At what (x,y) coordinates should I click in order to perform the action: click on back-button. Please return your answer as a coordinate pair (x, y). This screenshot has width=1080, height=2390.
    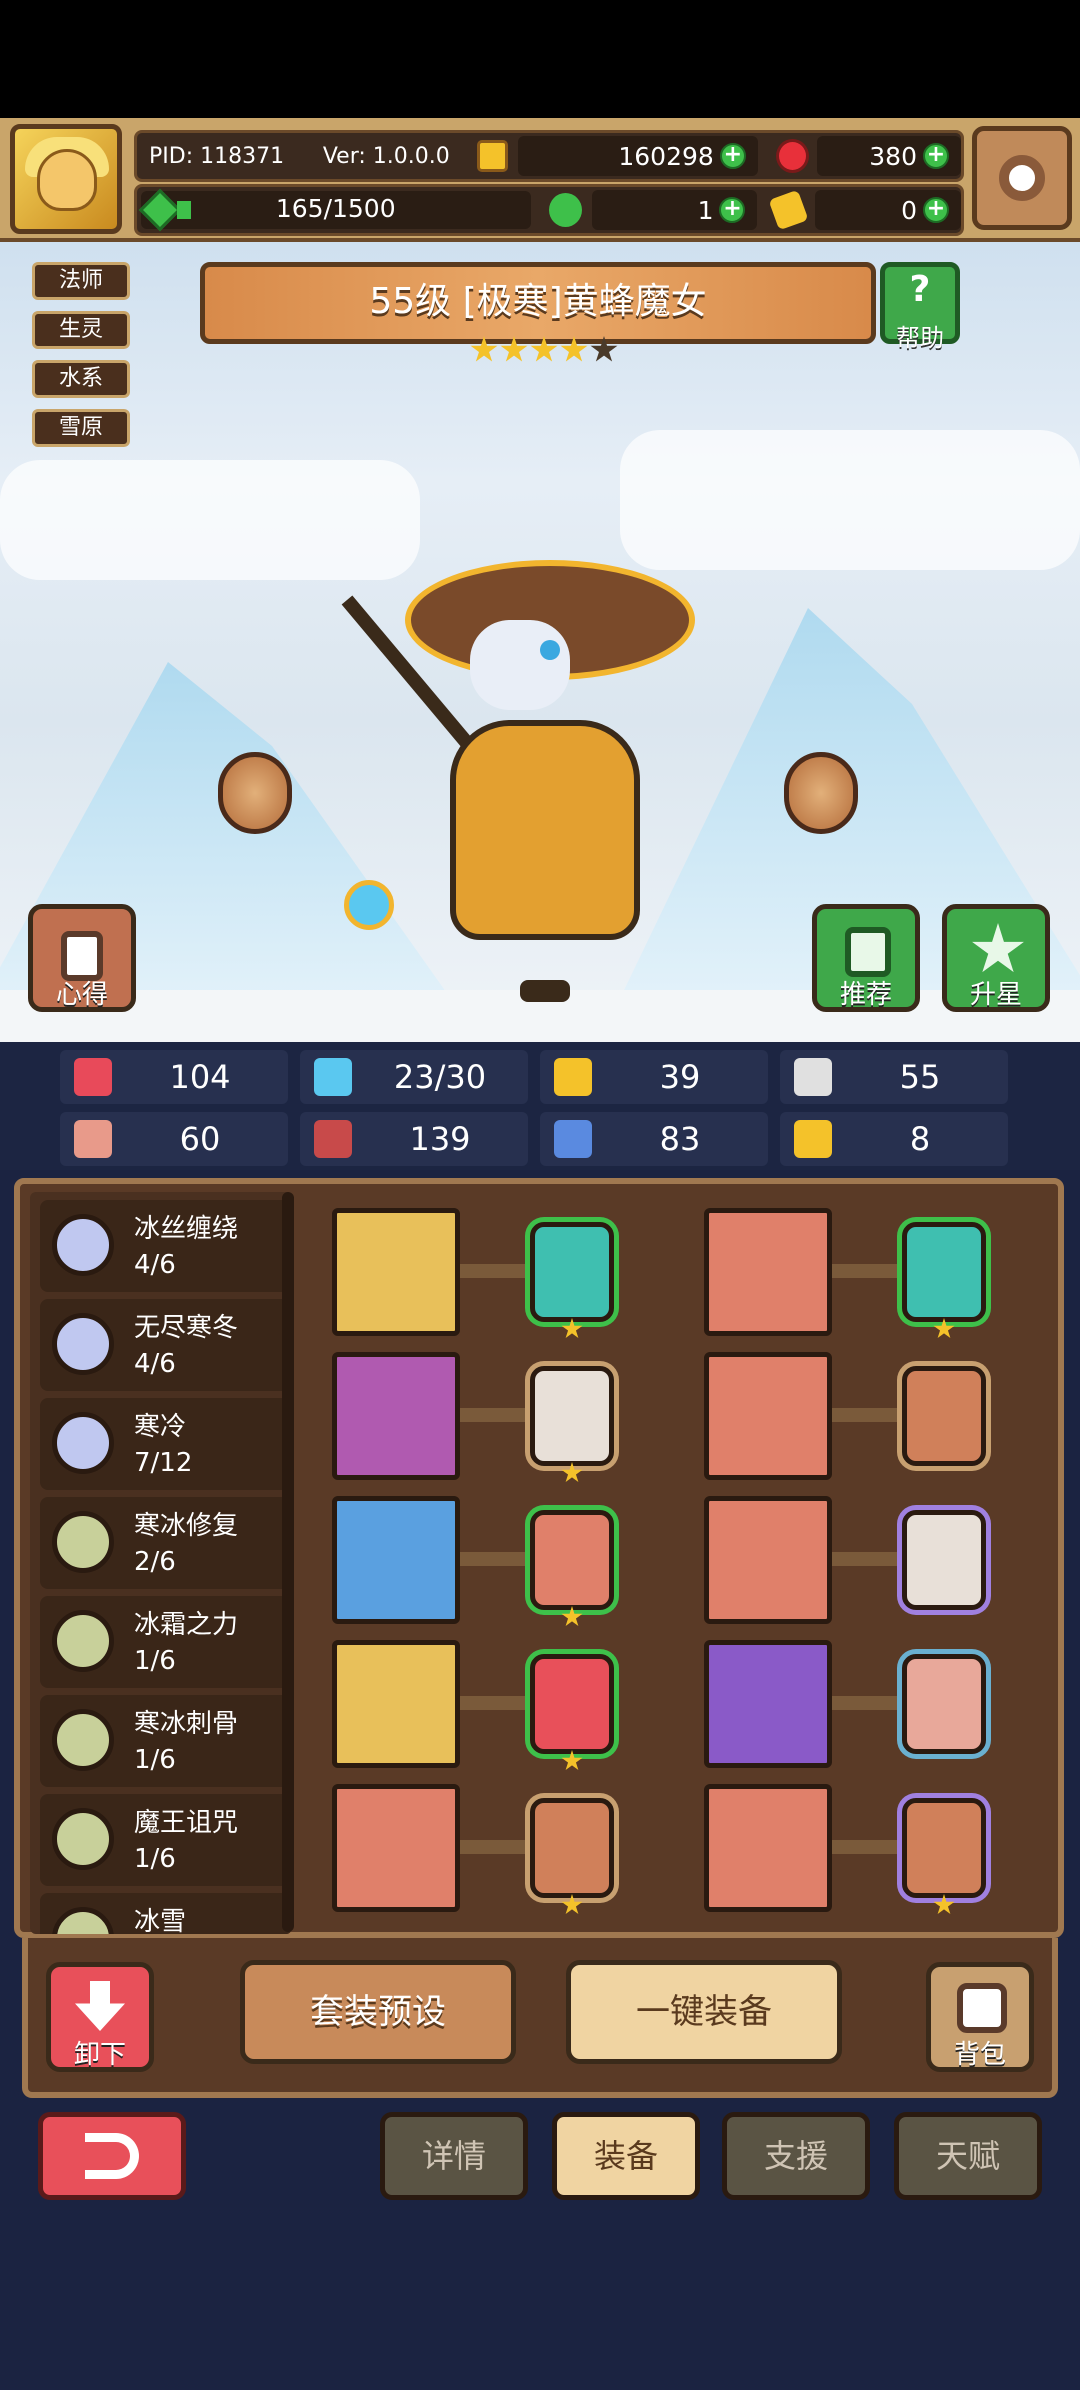
    Looking at the image, I should click on (112, 2156).